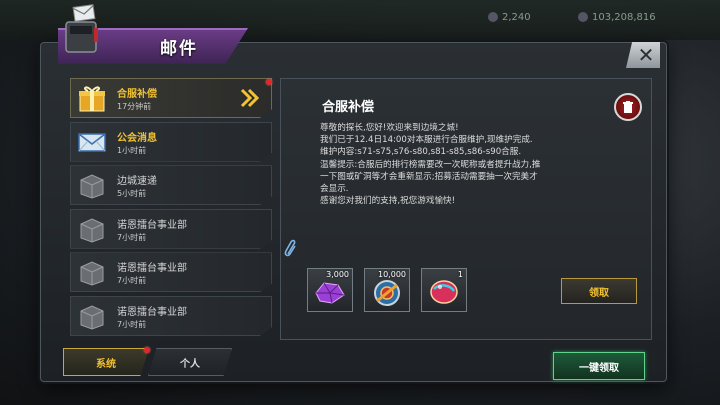 The width and height of the screenshot is (720, 405). Describe the element at coordinates (388, 201) in the screenshot. I see `mail-body-line: 感谢您对我们的支持,祝您游戏愉快!` at that location.